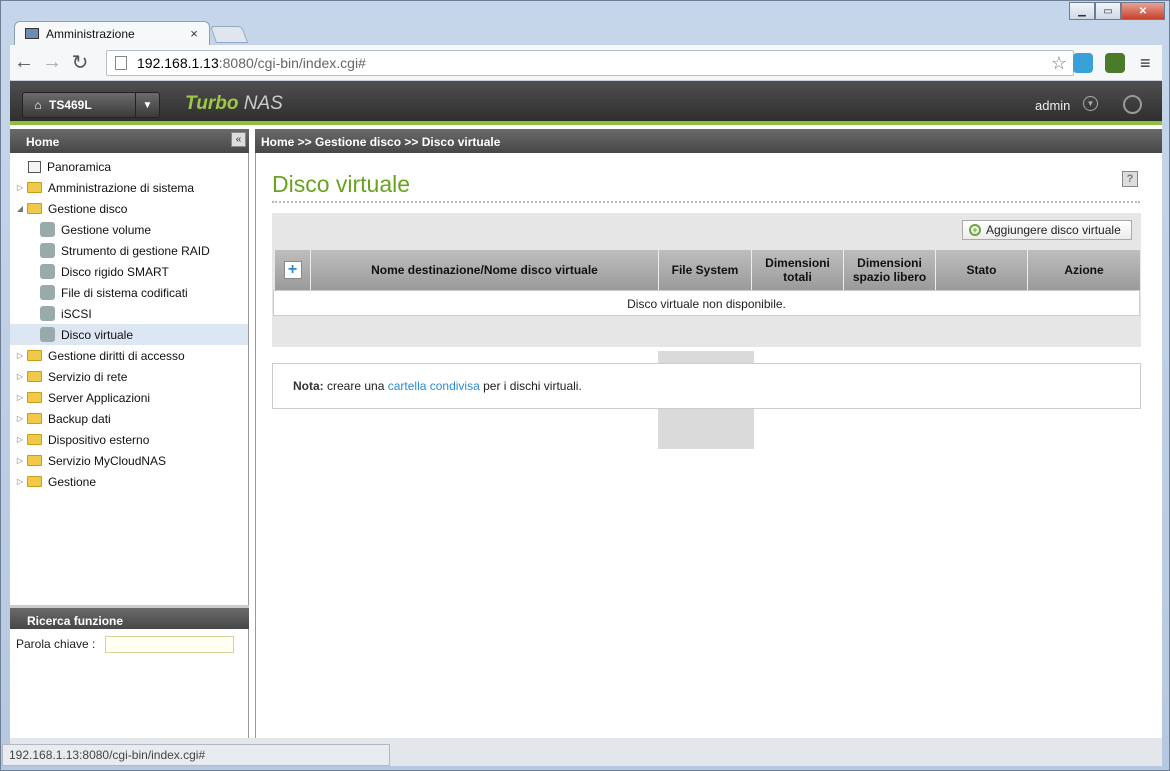  I want to click on empty-table-message: Disco virtuale non disponibile., so click(706, 303).